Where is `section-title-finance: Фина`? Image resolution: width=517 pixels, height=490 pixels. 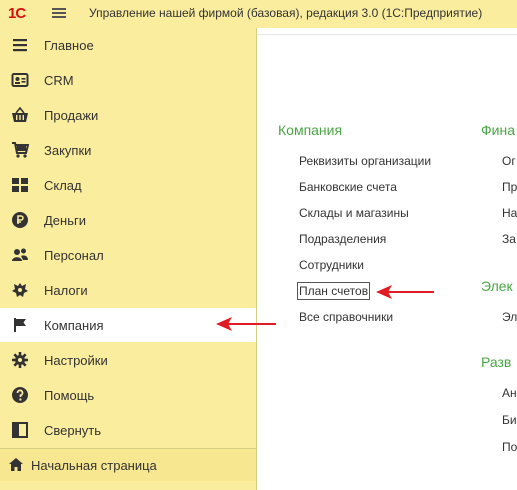 section-title-finance: Фина is located at coordinates (498, 130).